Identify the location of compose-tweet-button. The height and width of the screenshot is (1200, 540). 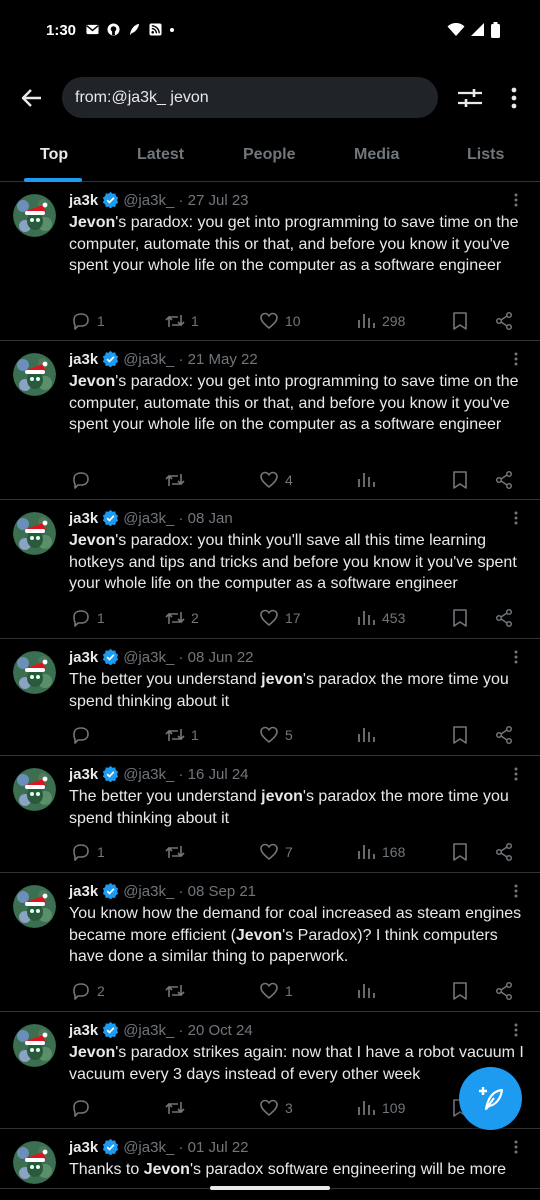
(490, 1098).